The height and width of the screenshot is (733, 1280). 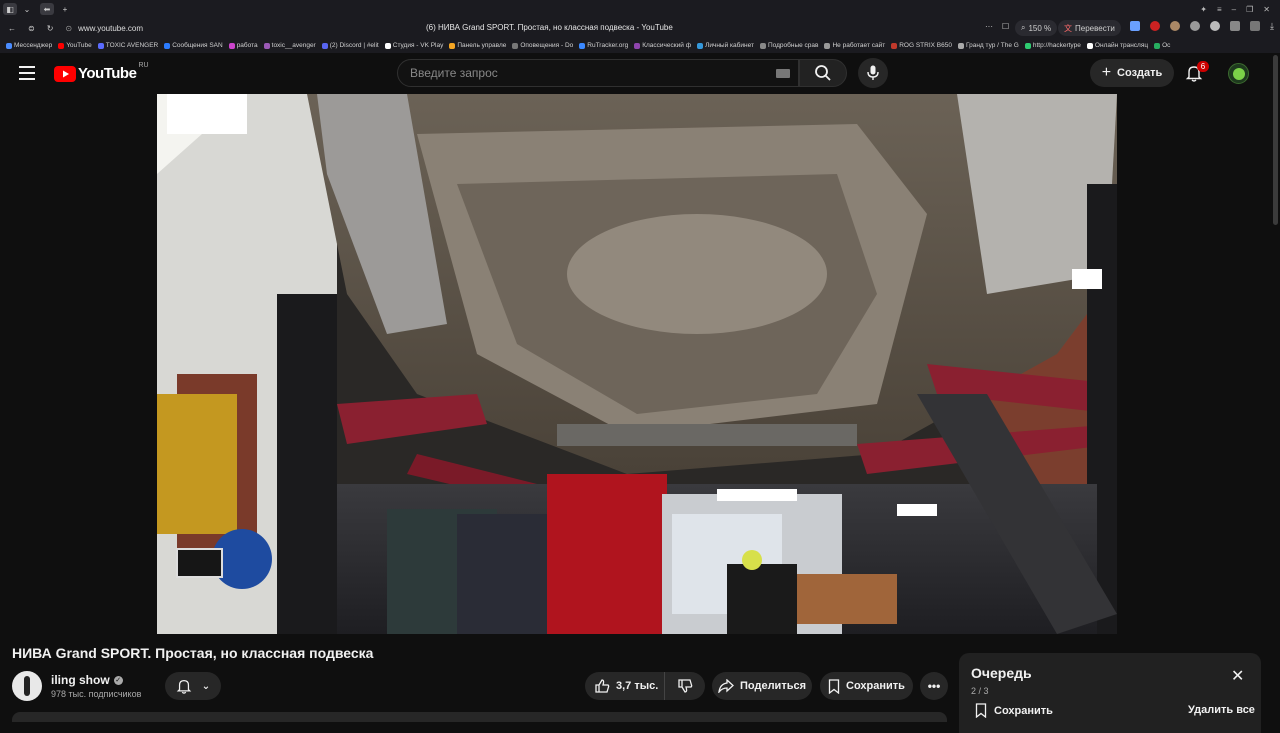 What do you see at coordinates (1275, 140) in the screenshot?
I see `page-scrollbar` at bounding box center [1275, 140].